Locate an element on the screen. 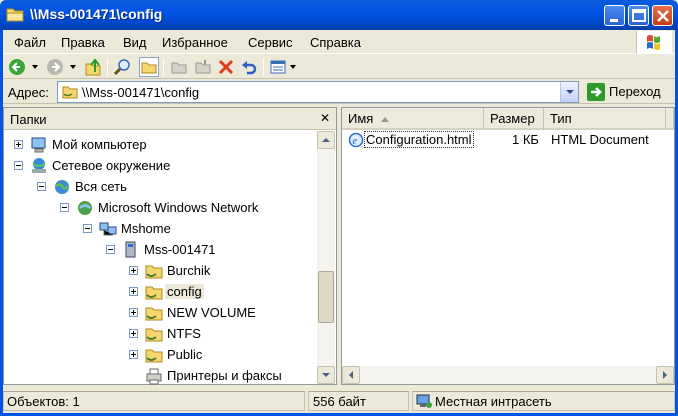  column-header-filler is located at coordinates (670, 119).